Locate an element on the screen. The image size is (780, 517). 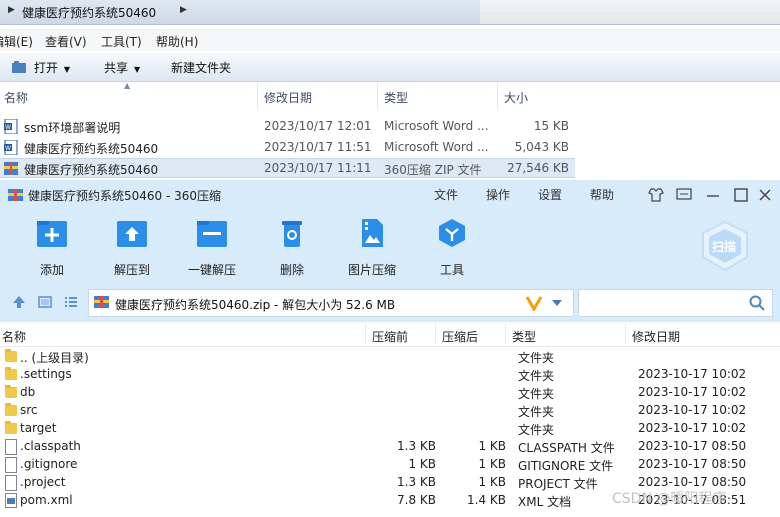
file-date: 2023/10/17 12:01 is located at coordinates (318, 126).